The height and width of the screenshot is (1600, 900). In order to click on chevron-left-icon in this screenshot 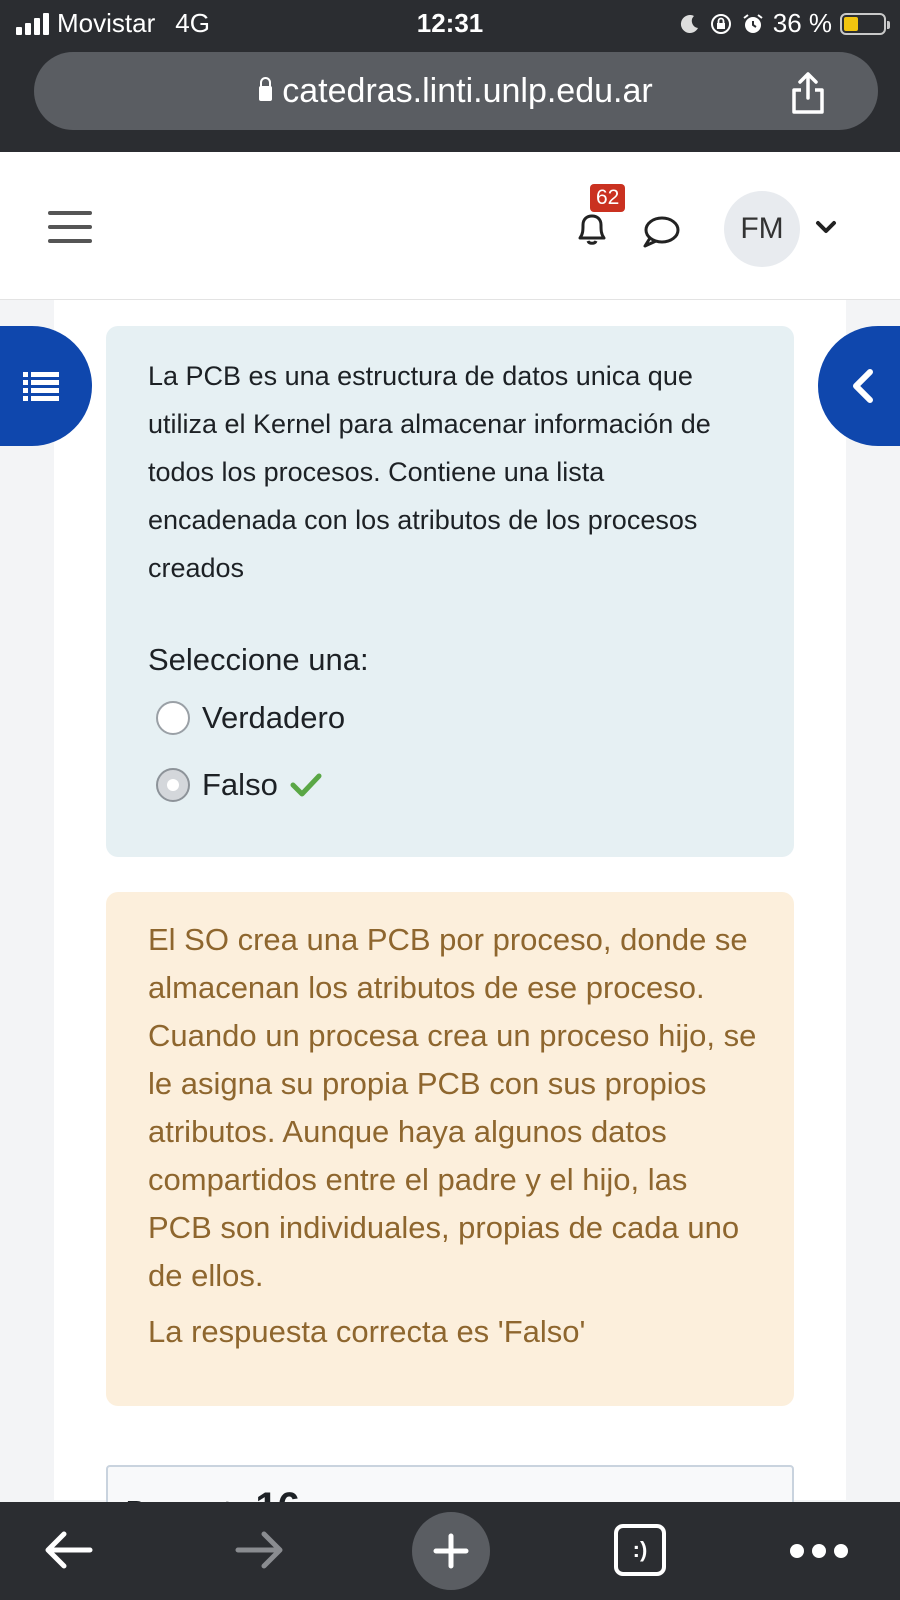, I will do `click(863, 386)`.